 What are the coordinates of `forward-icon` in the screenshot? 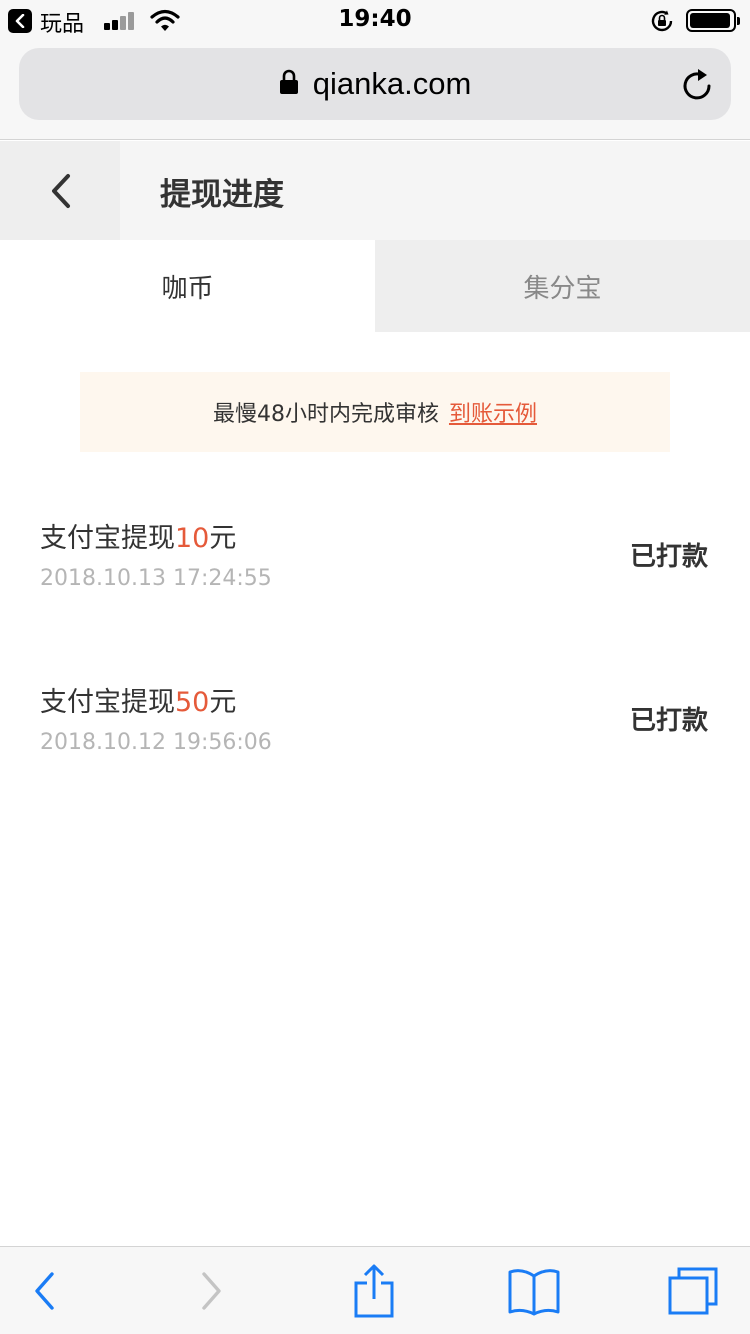 It's located at (211, 1290).